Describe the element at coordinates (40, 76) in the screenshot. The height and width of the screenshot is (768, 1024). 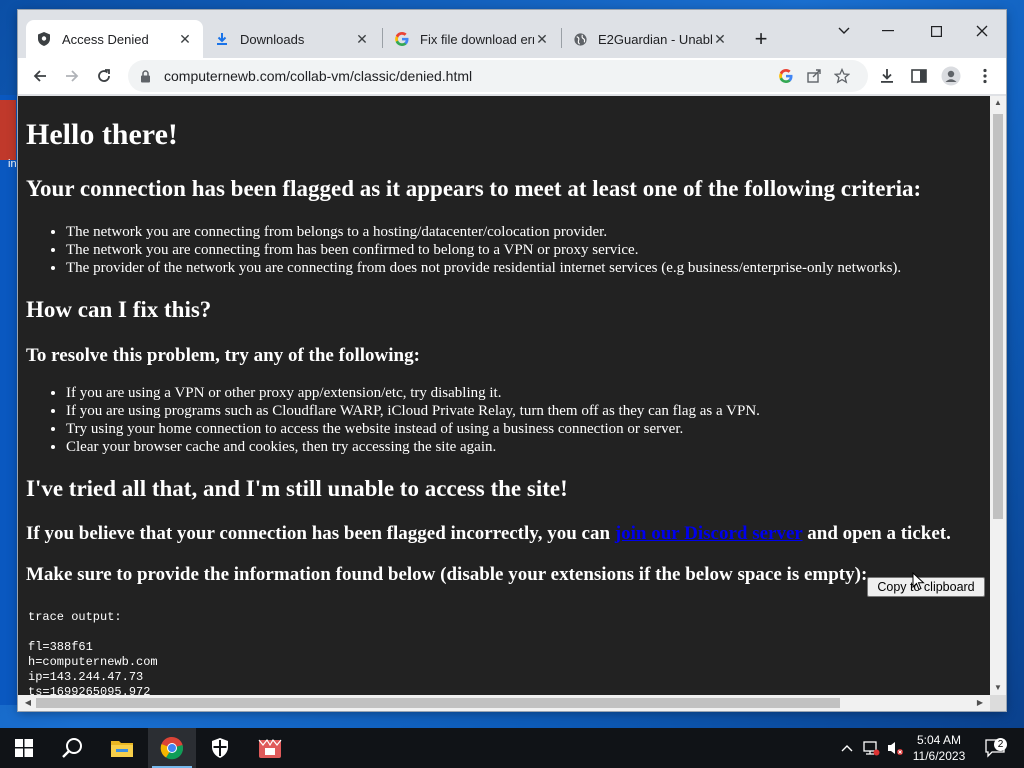
I see `back-button` at that location.